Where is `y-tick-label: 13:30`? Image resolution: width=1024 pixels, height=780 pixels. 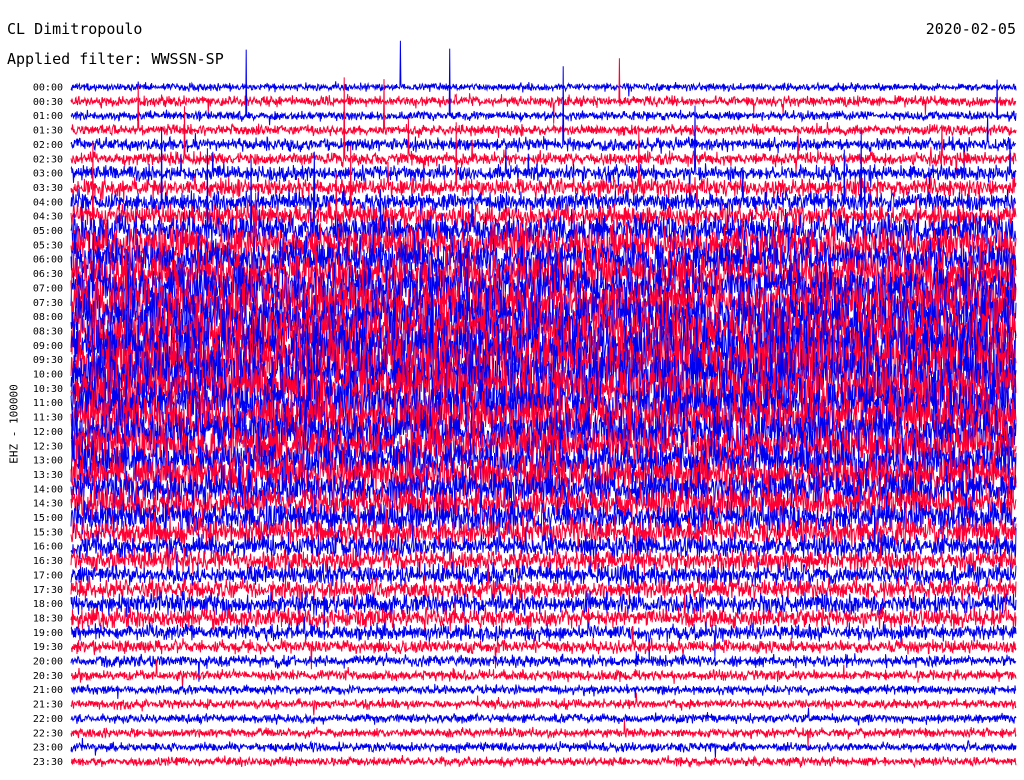 y-tick-label: 13:30 is located at coordinates (48, 475).